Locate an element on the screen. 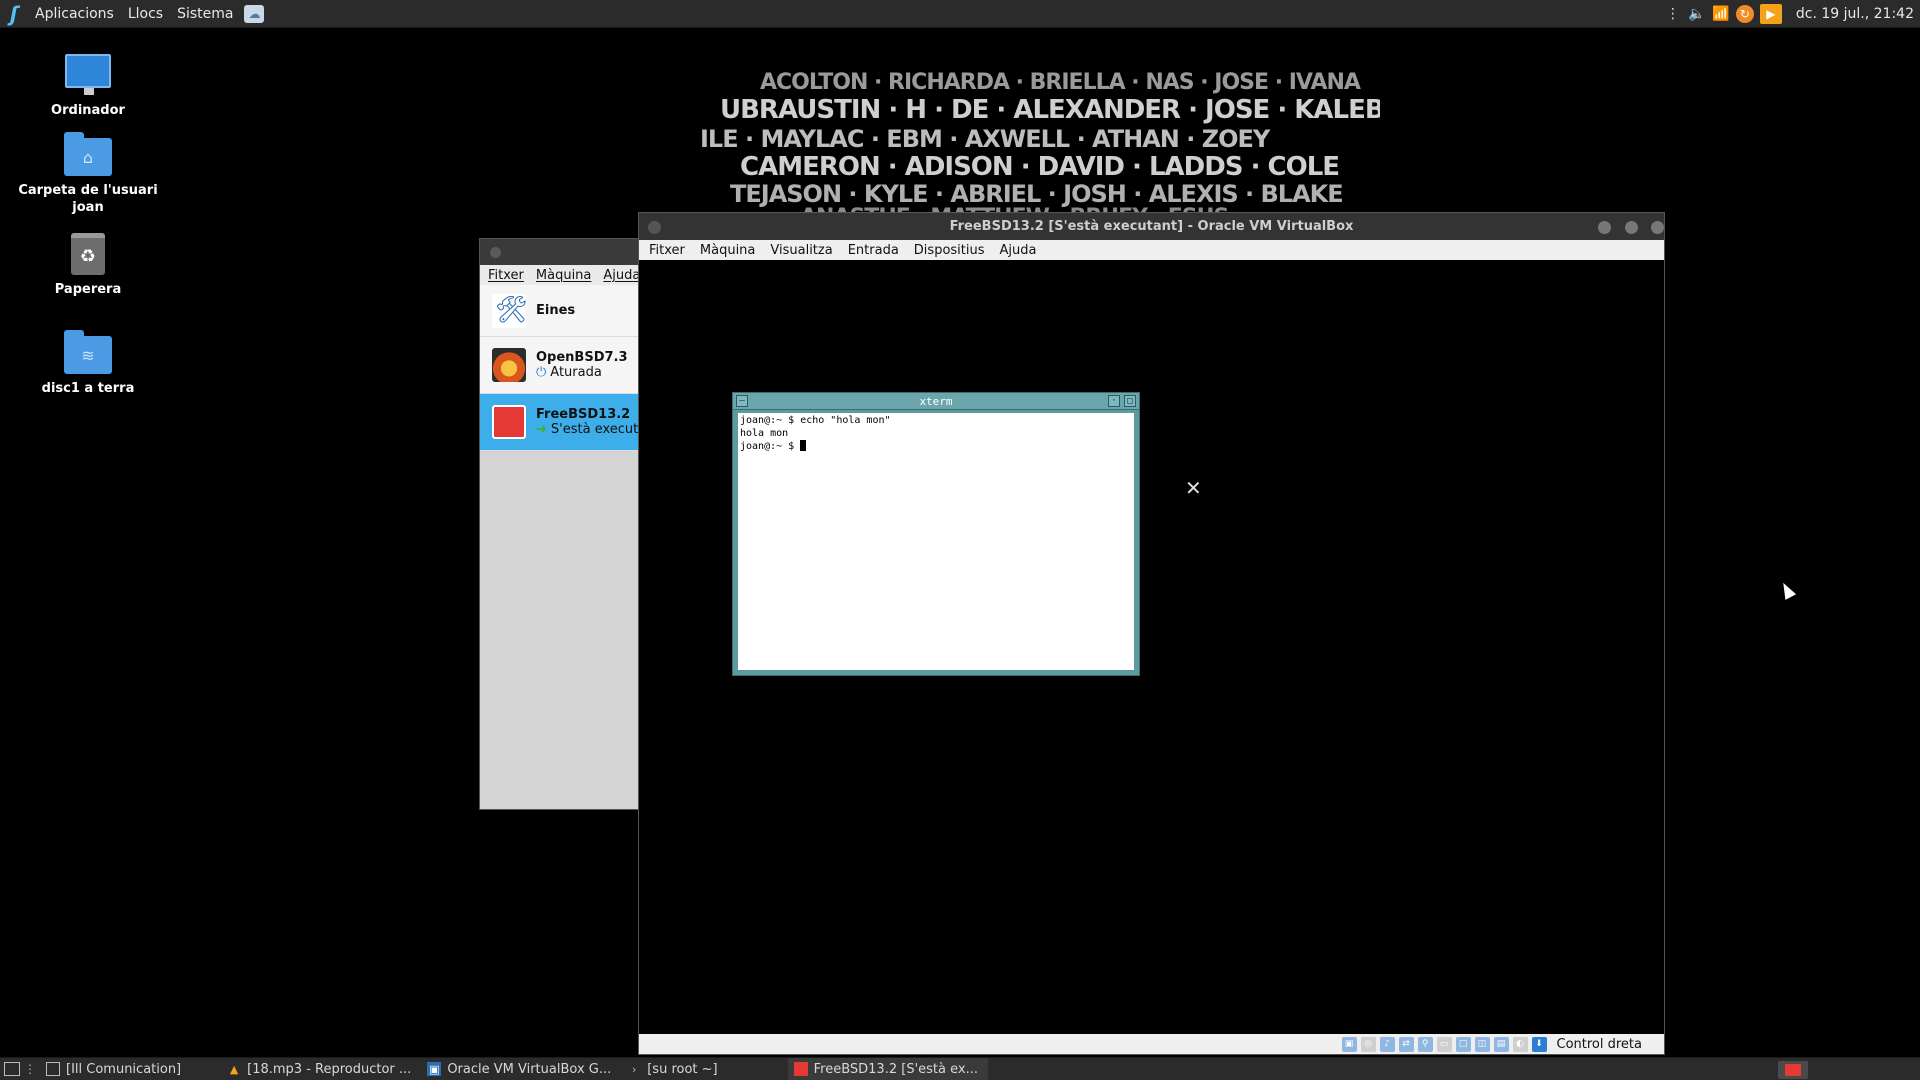 This screenshot has height=1080, width=1920. vm-list-item-freebsd: FreeBSD13.2 ➜ S'està execut is located at coordinates (559, 422).